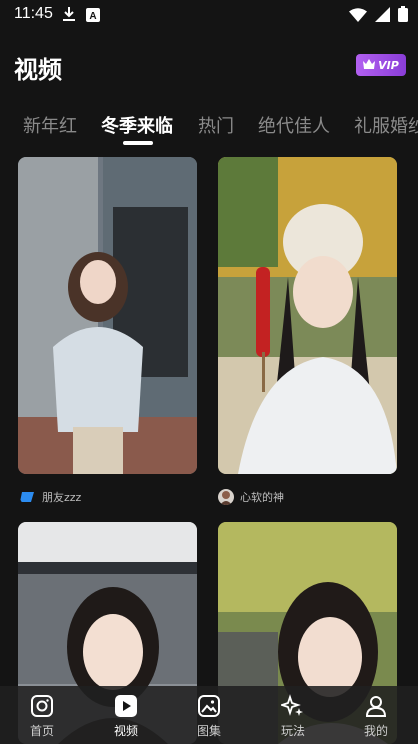 This screenshot has height=744, width=418. Describe the element at coordinates (209, 66) in the screenshot. I see `header: 视频 VIP` at that location.